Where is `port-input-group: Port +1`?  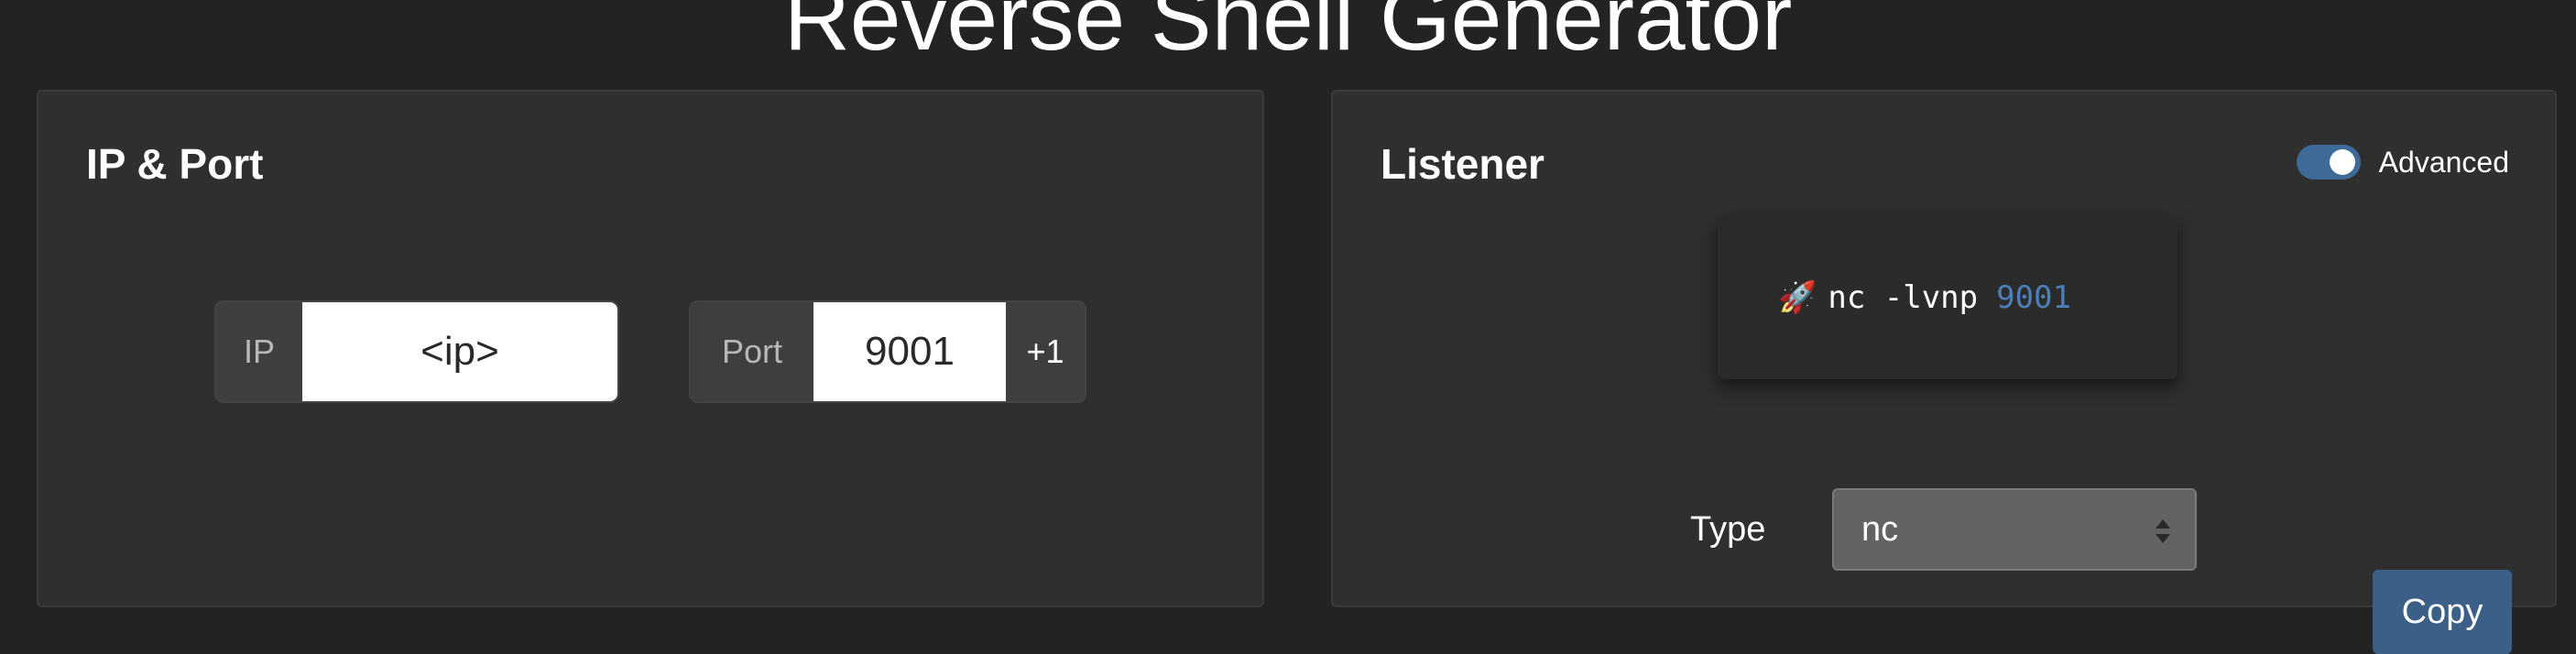 port-input-group: Port +1 is located at coordinates (888, 351).